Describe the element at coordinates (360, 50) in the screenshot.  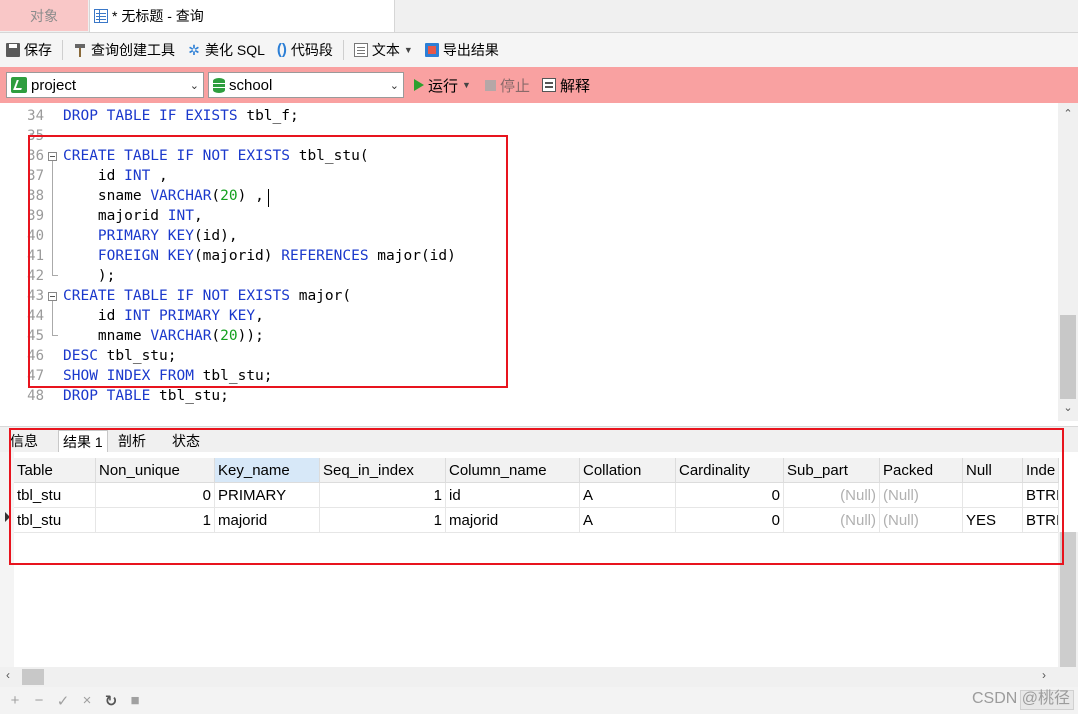
I see `document-icon` at that location.